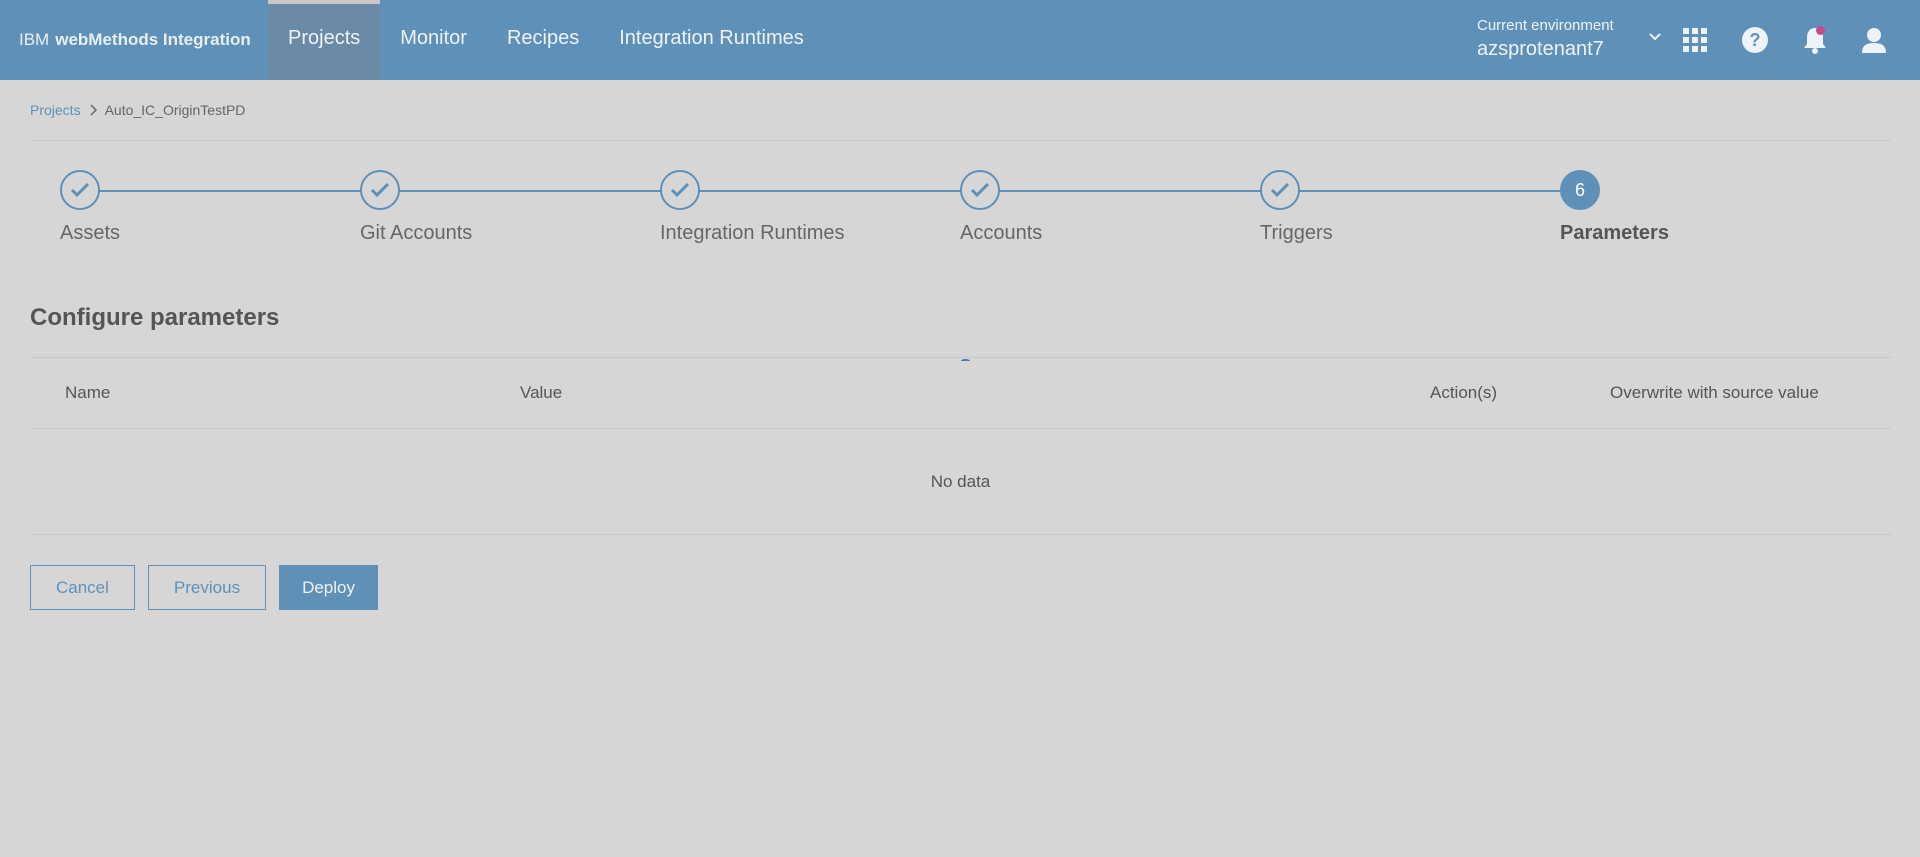  Describe the element at coordinates (1464, 392) in the screenshot. I see `column-header-actions: Action(s)` at that location.